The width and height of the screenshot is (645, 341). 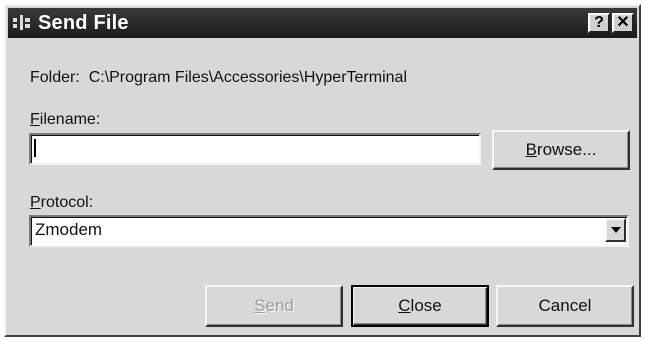 I want to click on protocol-label: Protocol:, so click(x=62, y=202).